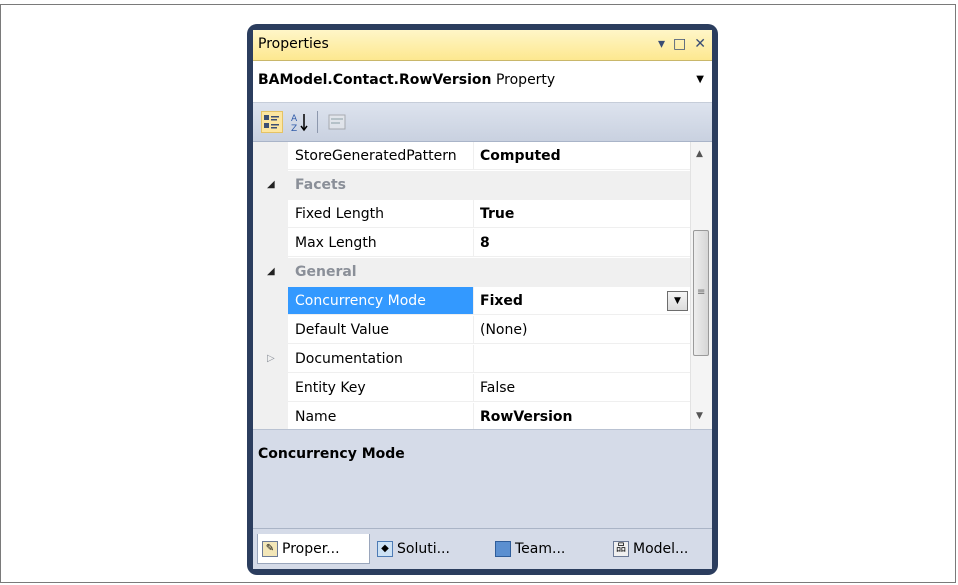  Describe the element at coordinates (381, 185) in the screenshot. I see `category-label: Facets` at that location.